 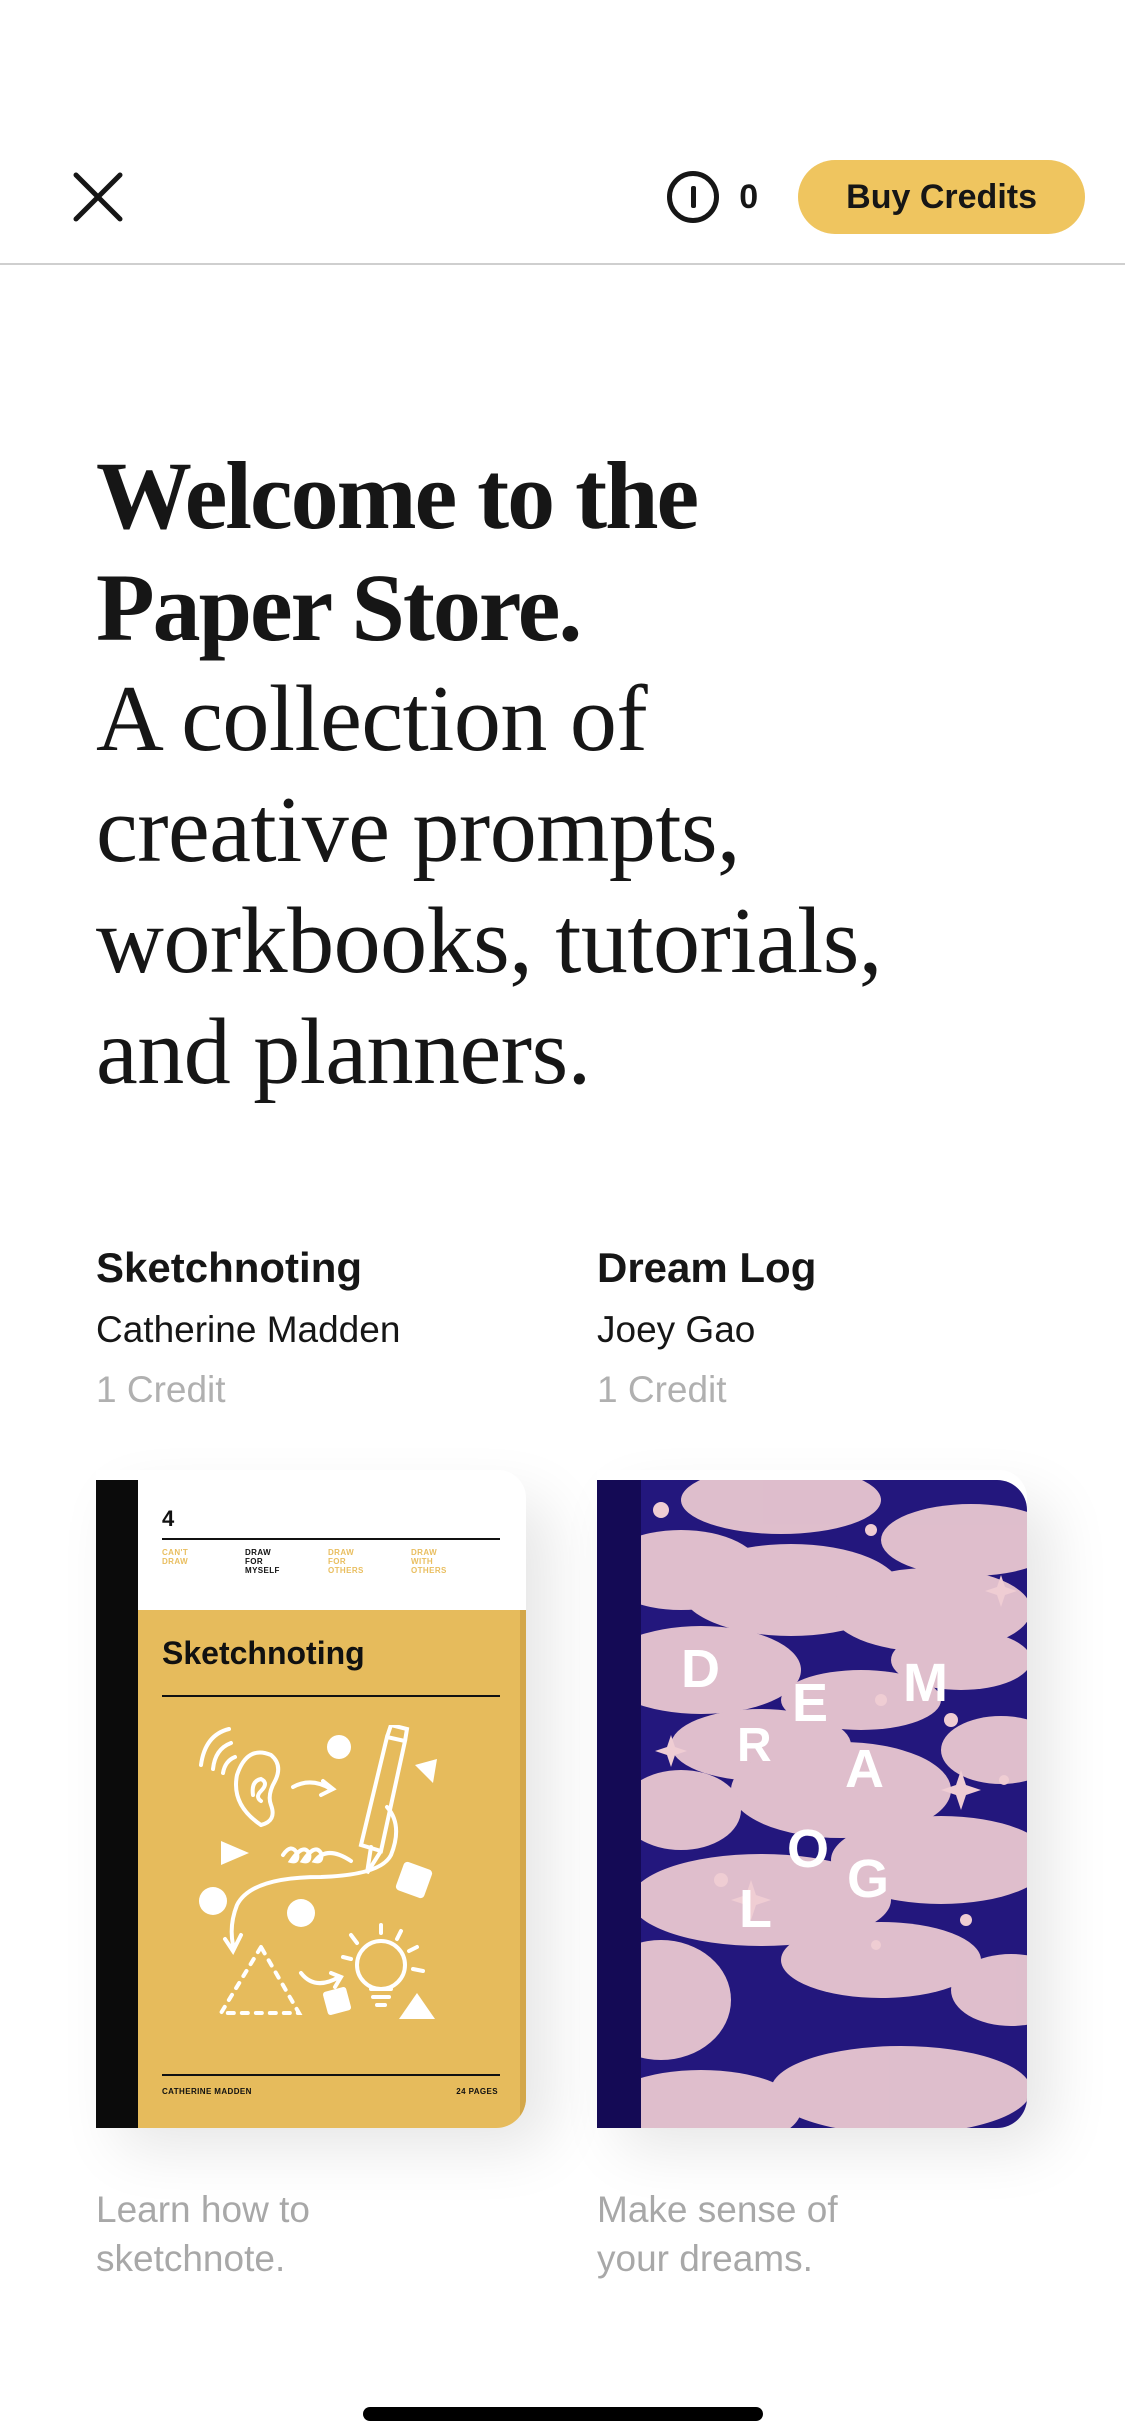 I want to click on cover-author: CATHERINE MADDEN, so click(x=207, y=2091).